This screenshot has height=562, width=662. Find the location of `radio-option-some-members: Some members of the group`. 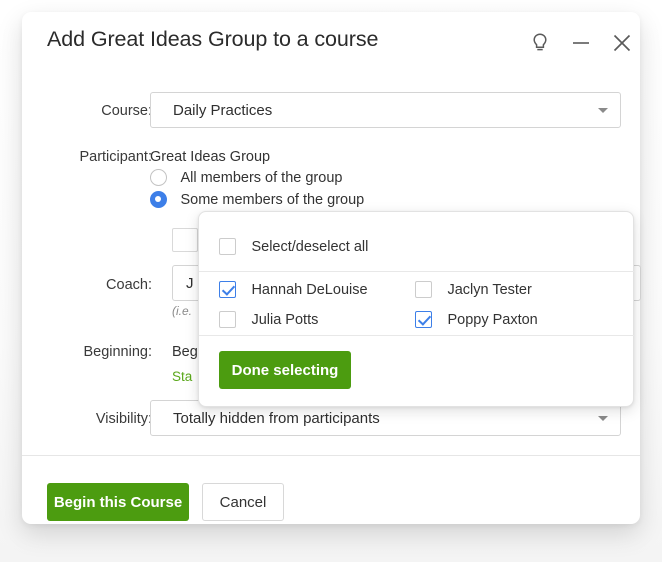

radio-option-some-members: Some members of the group is located at coordinates (257, 200).